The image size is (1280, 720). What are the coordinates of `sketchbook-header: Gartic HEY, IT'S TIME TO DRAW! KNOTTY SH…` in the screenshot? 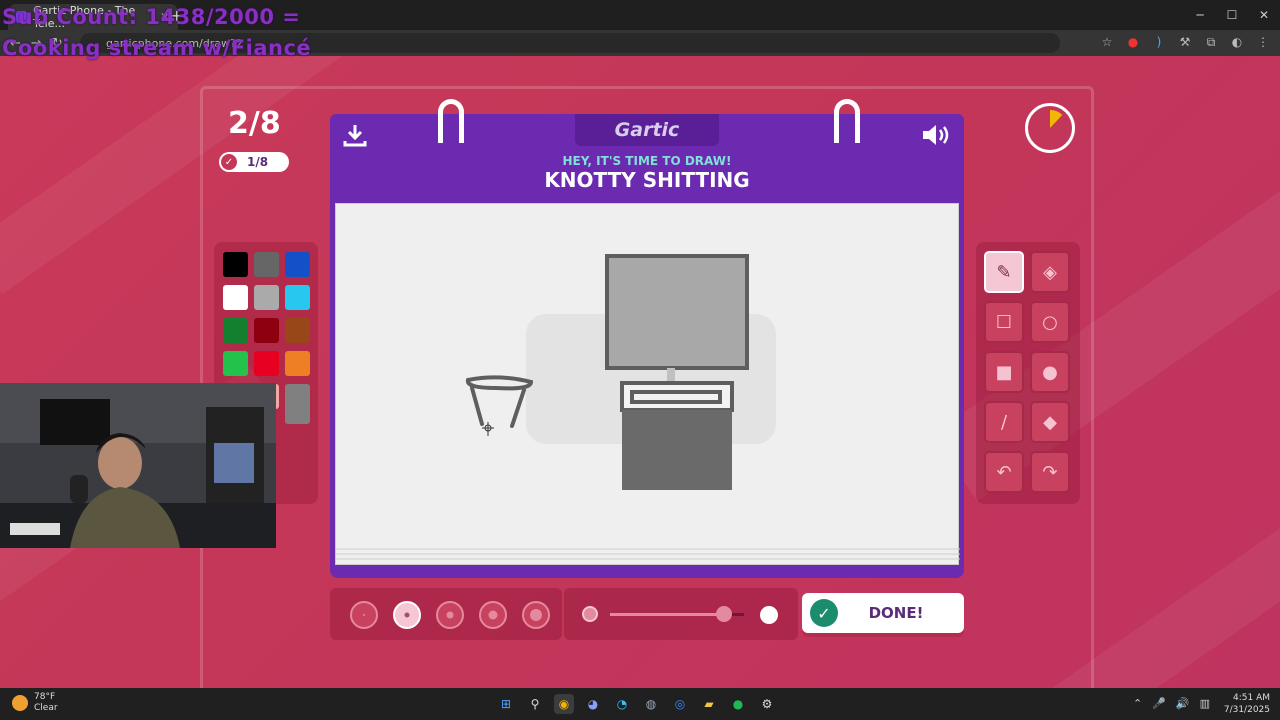 It's located at (647, 157).